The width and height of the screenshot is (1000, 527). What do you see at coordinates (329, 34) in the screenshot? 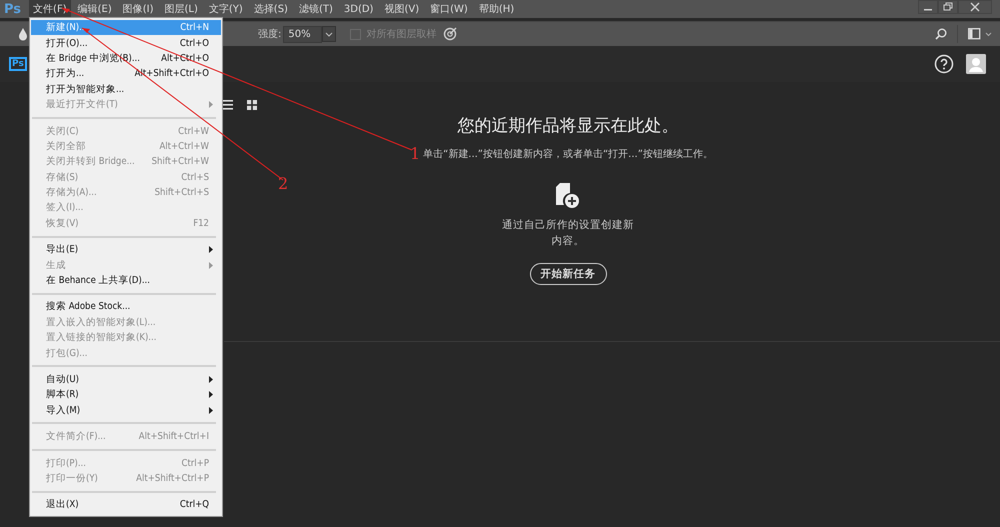
I see `dropdown-icon` at bounding box center [329, 34].